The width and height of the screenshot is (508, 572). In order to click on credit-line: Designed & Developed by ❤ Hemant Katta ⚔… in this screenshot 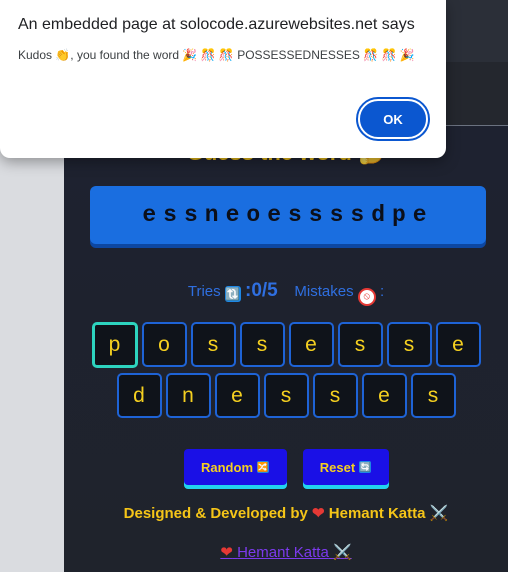, I will do `click(286, 513)`.